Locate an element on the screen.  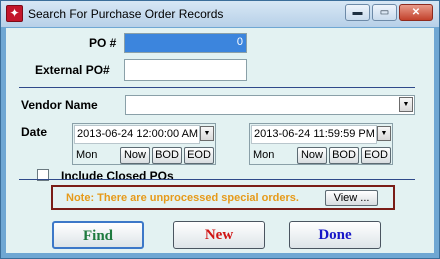
include-closed-label: Include Closed POs is located at coordinates (117, 176).